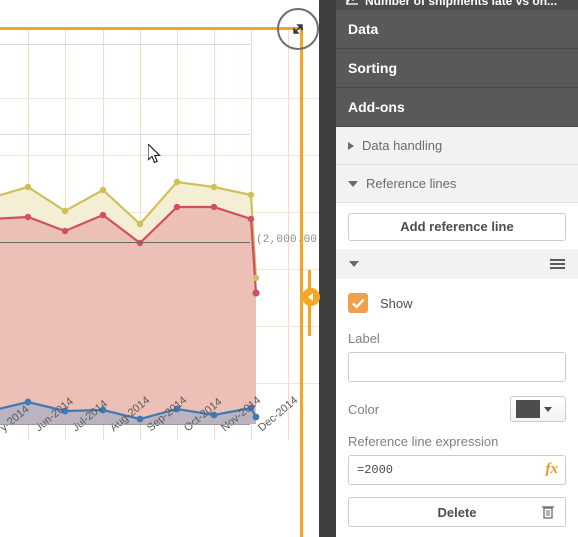  I want to click on mouse-cursor, so click(154, 155).